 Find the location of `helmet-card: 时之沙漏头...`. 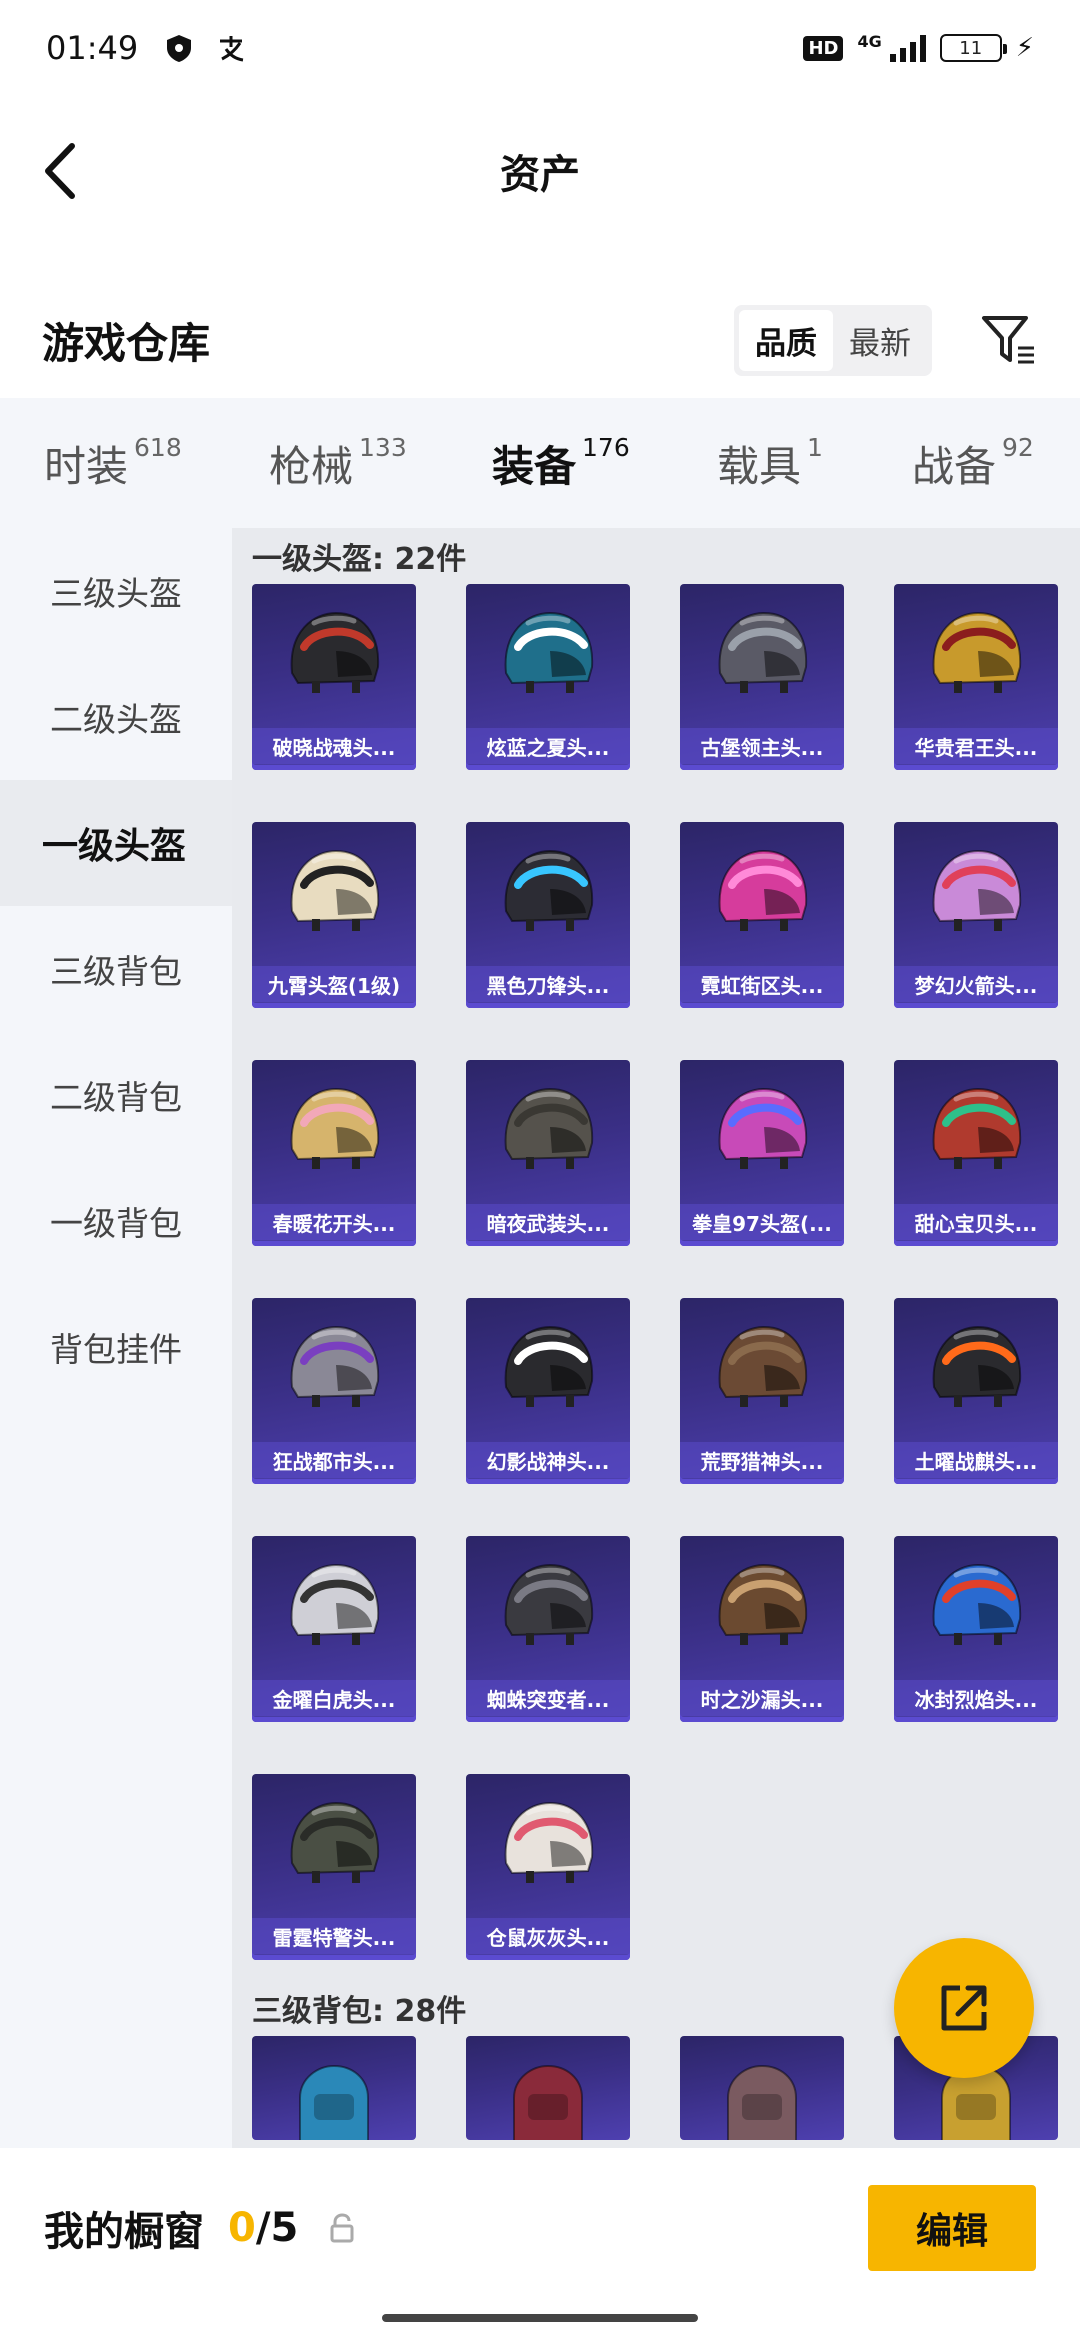

helmet-card: 时之沙漏头... is located at coordinates (762, 1629).